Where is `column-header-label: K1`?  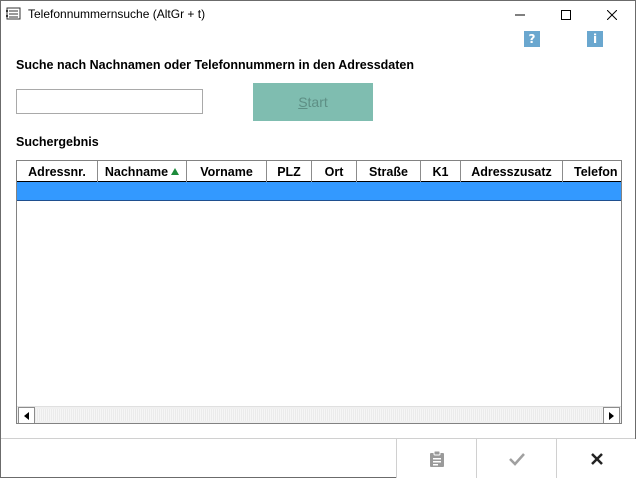 column-header-label: K1 is located at coordinates (440, 171).